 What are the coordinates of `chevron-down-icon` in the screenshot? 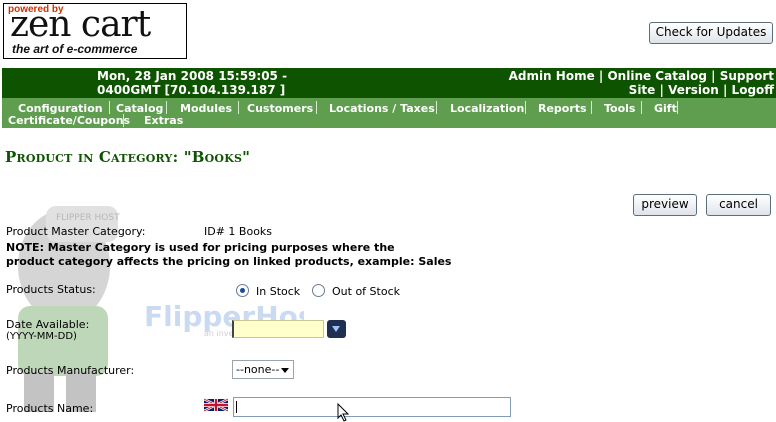 It's located at (285, 370).